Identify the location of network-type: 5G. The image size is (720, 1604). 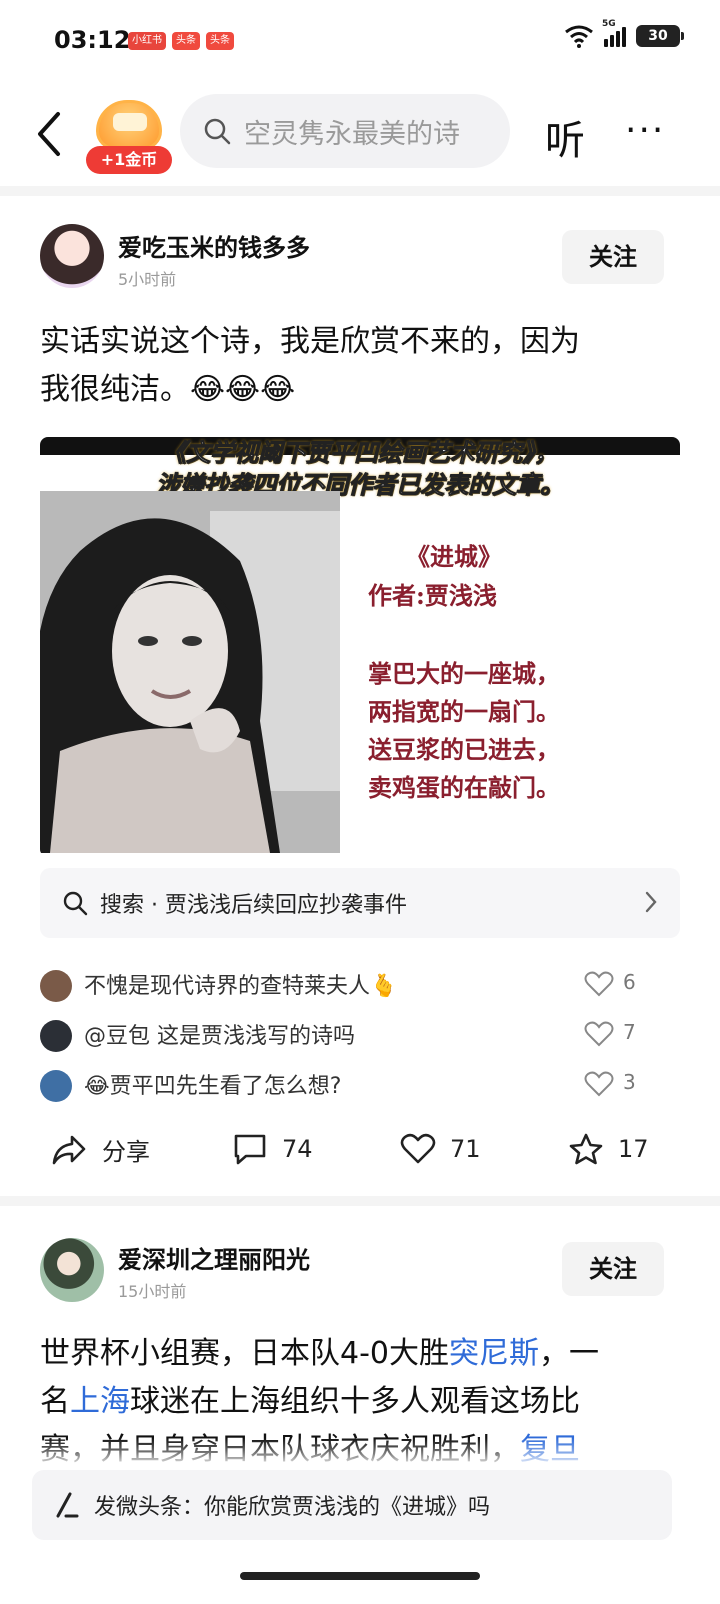
(609, 24).